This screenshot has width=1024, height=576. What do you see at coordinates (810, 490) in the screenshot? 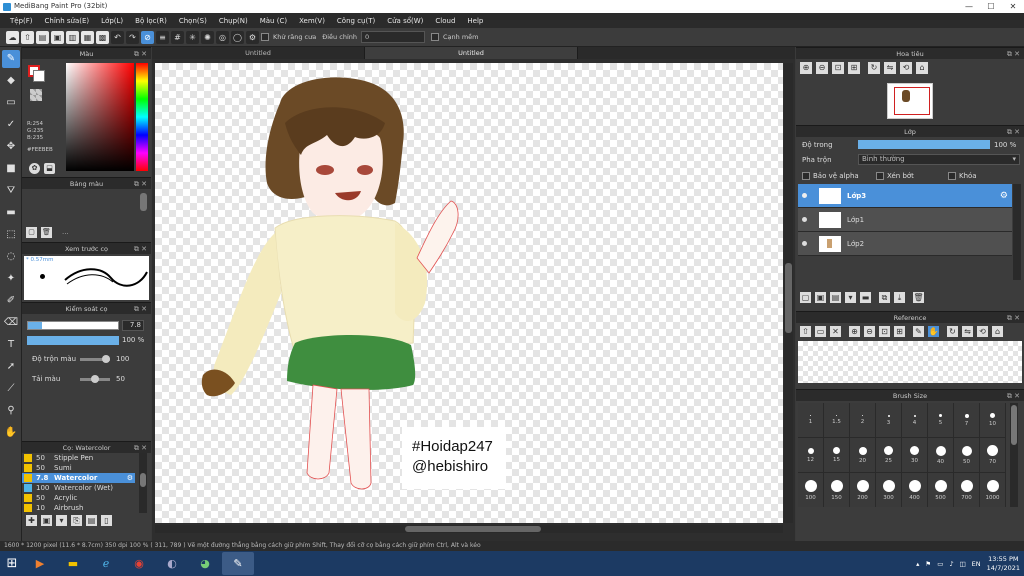
I see `brush-size-cell: 100` at bounding box center [810, 490].